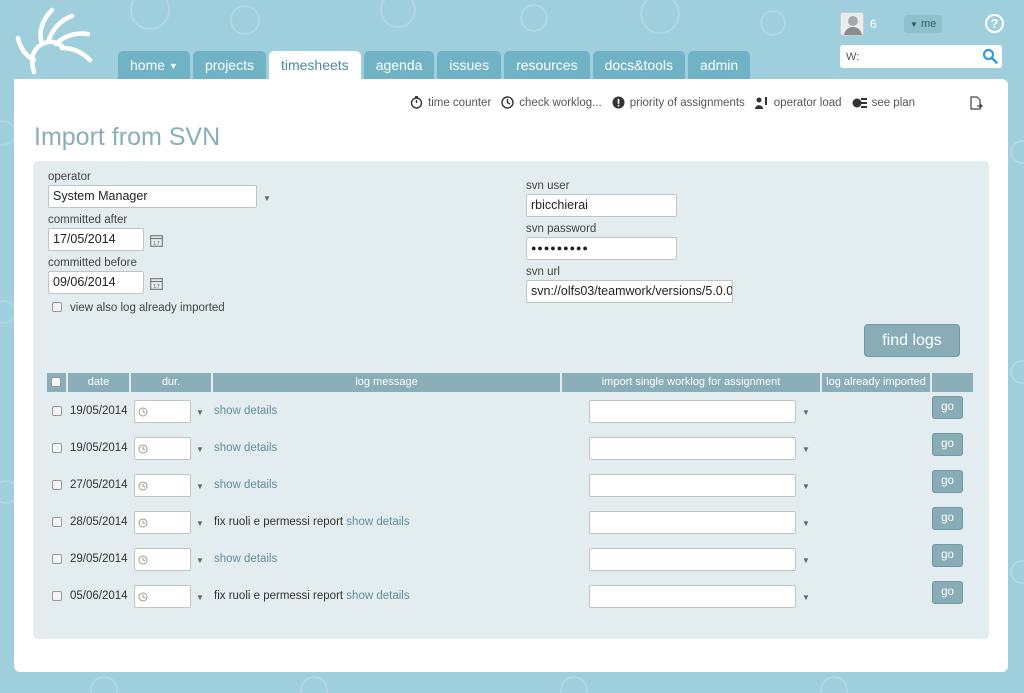  I want to click on select-all-checkbox, so click(56, 382).